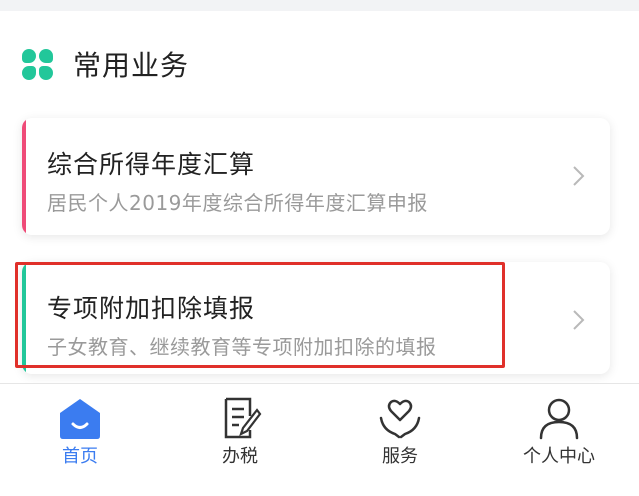 This screenshot has height=496, width=639. I want to click on section-title: 常用业务, so click(131, 65).